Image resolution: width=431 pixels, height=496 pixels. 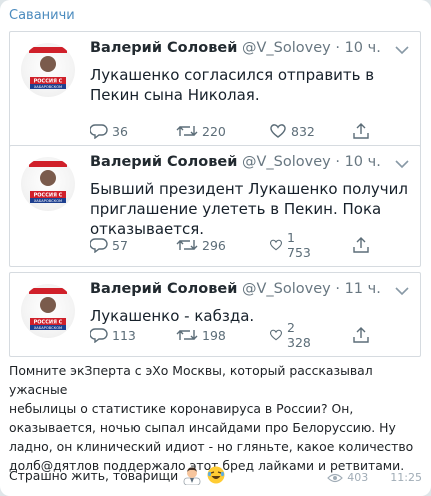 What do you see at coordinates (42, 15) in the screenshot?
I see `channel-name: Саваничи` at bounding box center [42, 15].